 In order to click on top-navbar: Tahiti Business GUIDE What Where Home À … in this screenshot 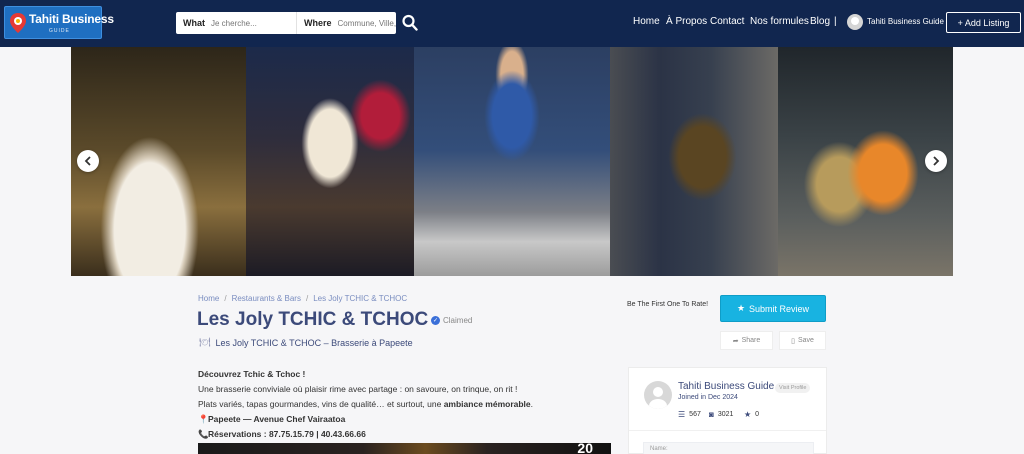, I will do `click(512, 23)`.